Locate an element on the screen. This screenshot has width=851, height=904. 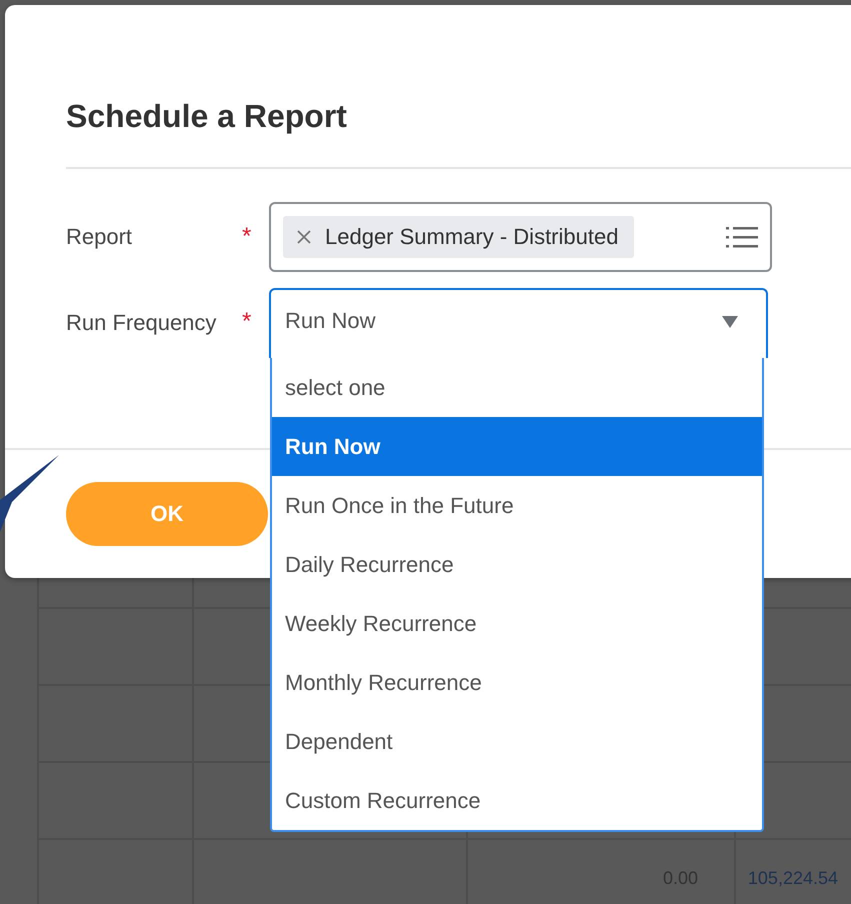
list-icon is located at coordinates (742, 237).